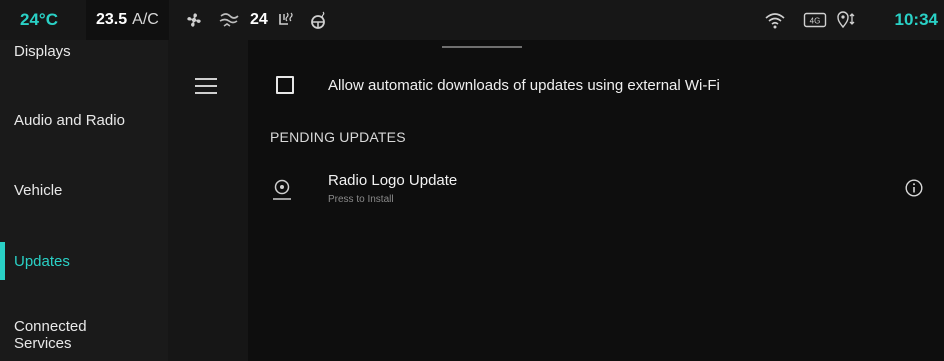  What do you see at coordinates (145, 19) in the screenshot?
I see `ac-label: A/C` at bounding box center [145, 19].